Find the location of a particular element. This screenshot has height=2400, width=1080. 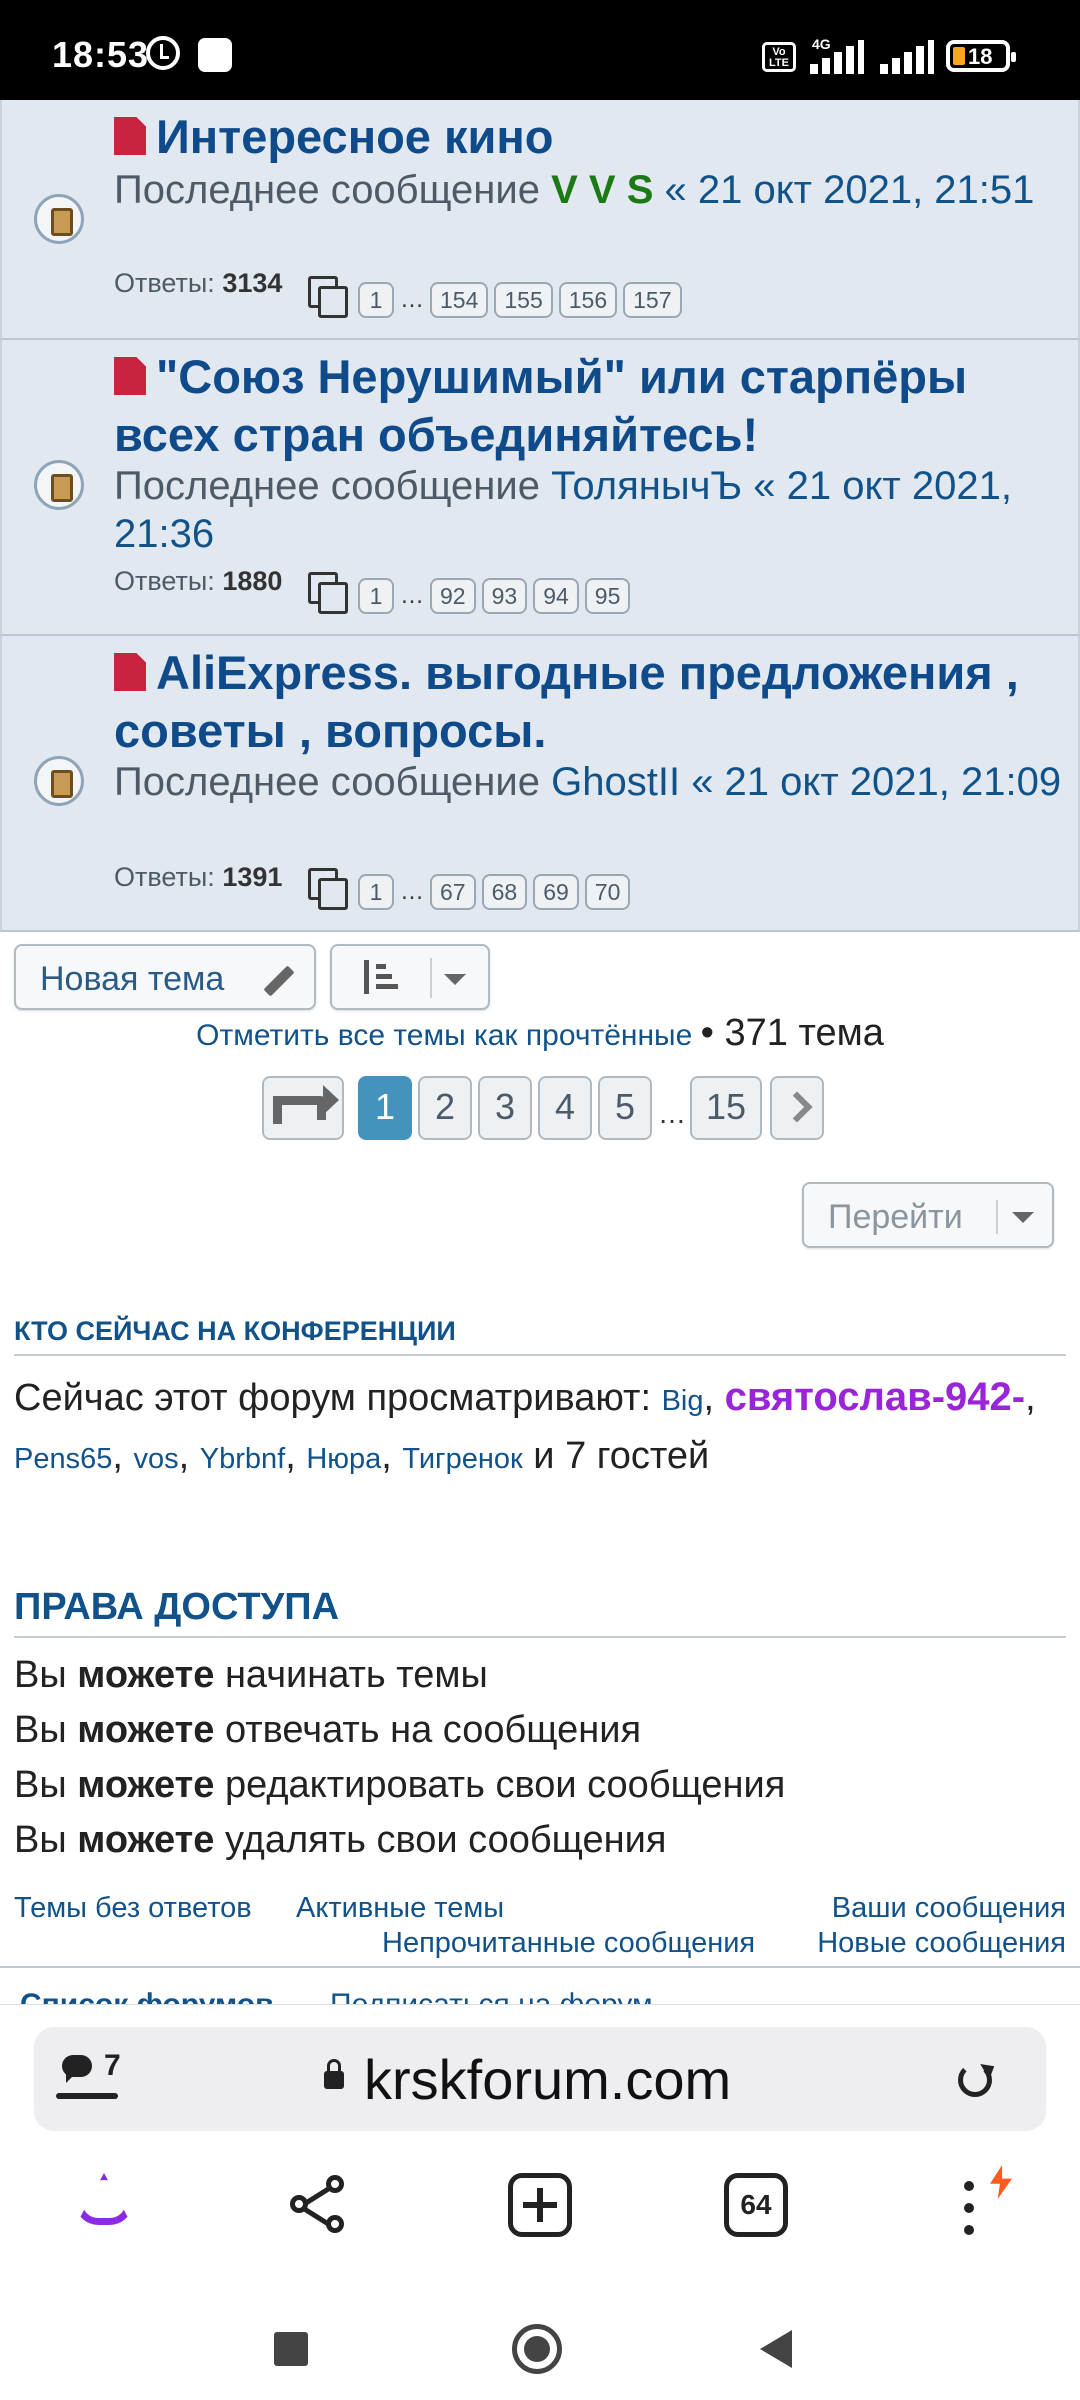

your-posts-link: Ваши сообщения is located at coordinates (949, 1908).